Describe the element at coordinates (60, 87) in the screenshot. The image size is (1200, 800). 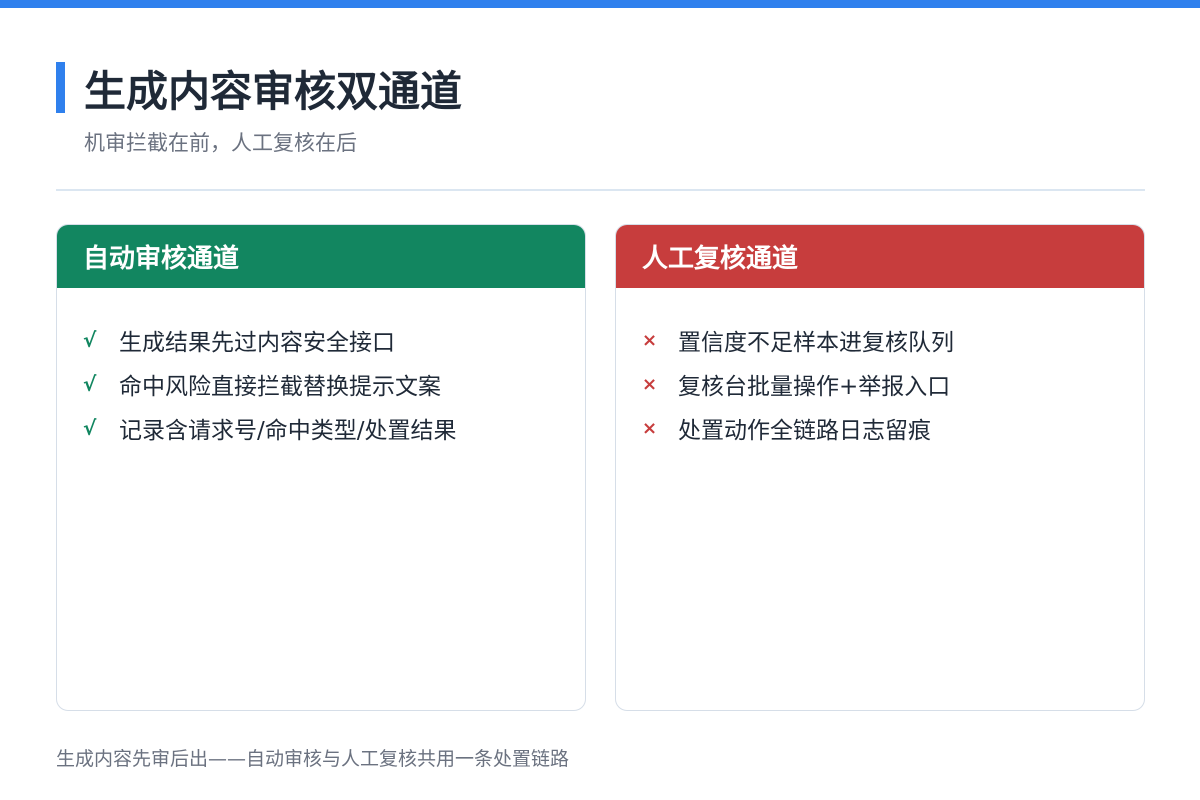
I see `title-accent-bar` at that location.